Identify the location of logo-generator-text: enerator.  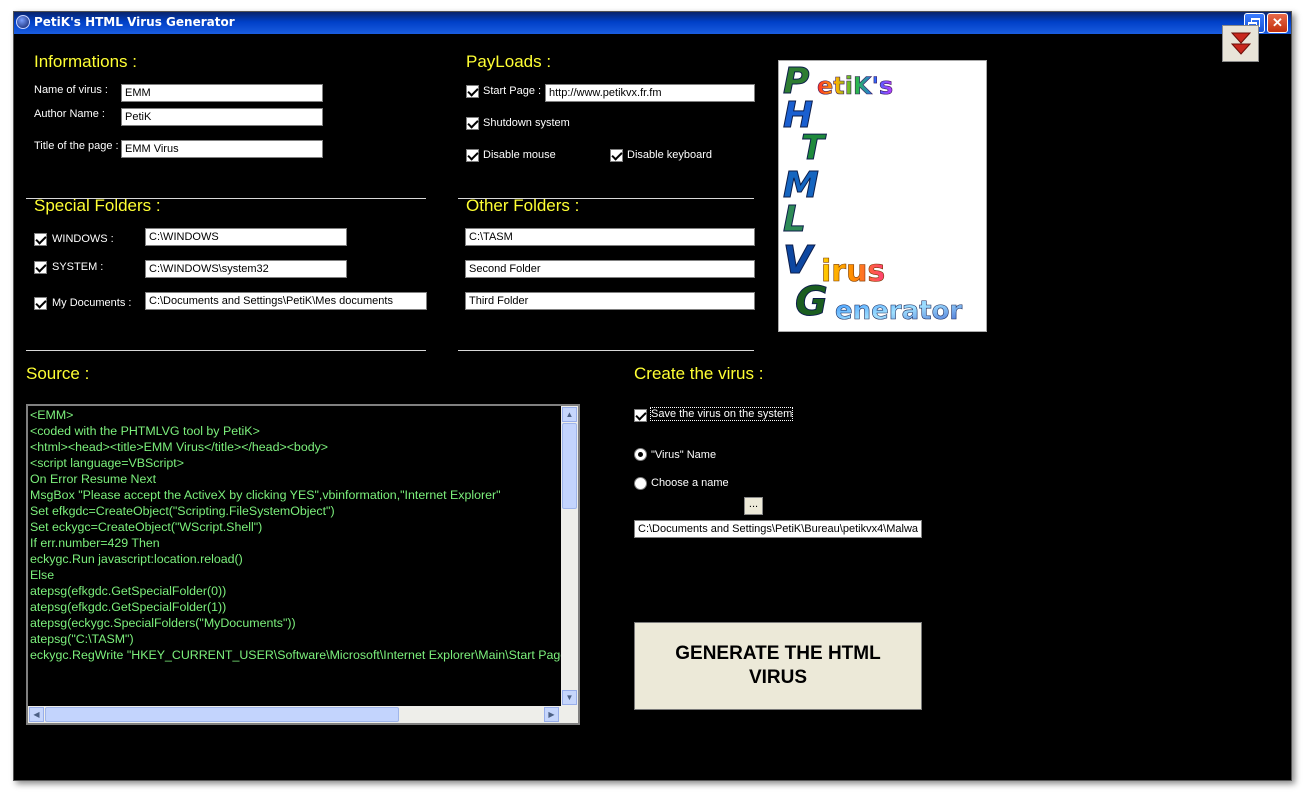
(898, 311).